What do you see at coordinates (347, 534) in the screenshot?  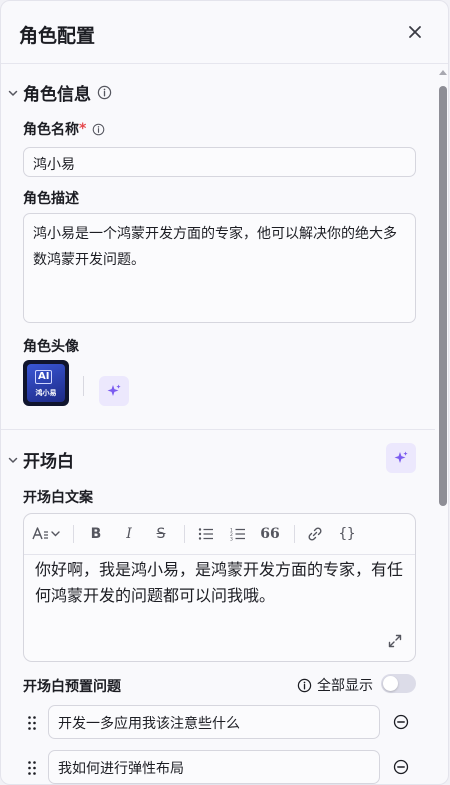 I see `code-block-button: {}` at bounding box center [347, 534].